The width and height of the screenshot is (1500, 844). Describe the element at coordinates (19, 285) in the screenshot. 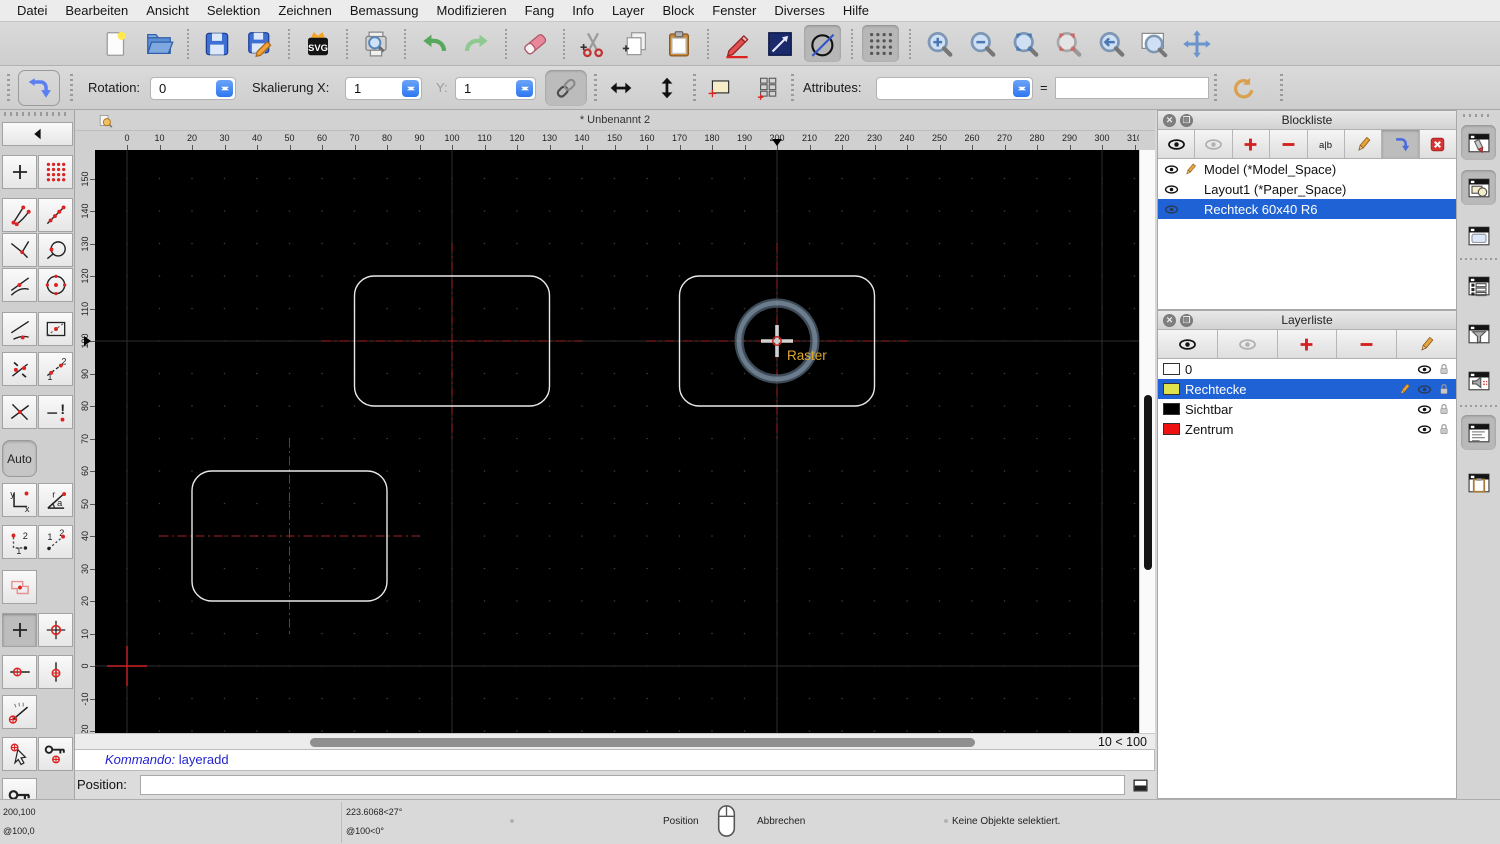

I see `snap-tangent-button` at that location.